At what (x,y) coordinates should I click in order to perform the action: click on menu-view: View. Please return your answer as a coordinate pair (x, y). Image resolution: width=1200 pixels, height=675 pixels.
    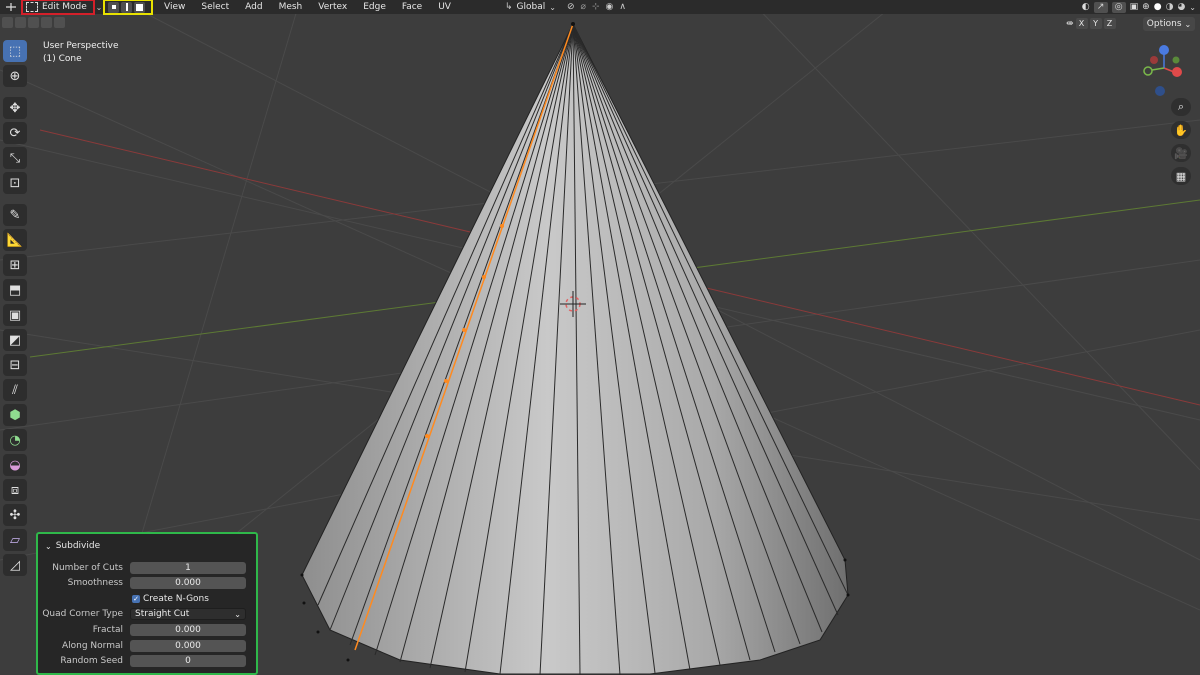
    Looking at the image, I should click on (174, 7).